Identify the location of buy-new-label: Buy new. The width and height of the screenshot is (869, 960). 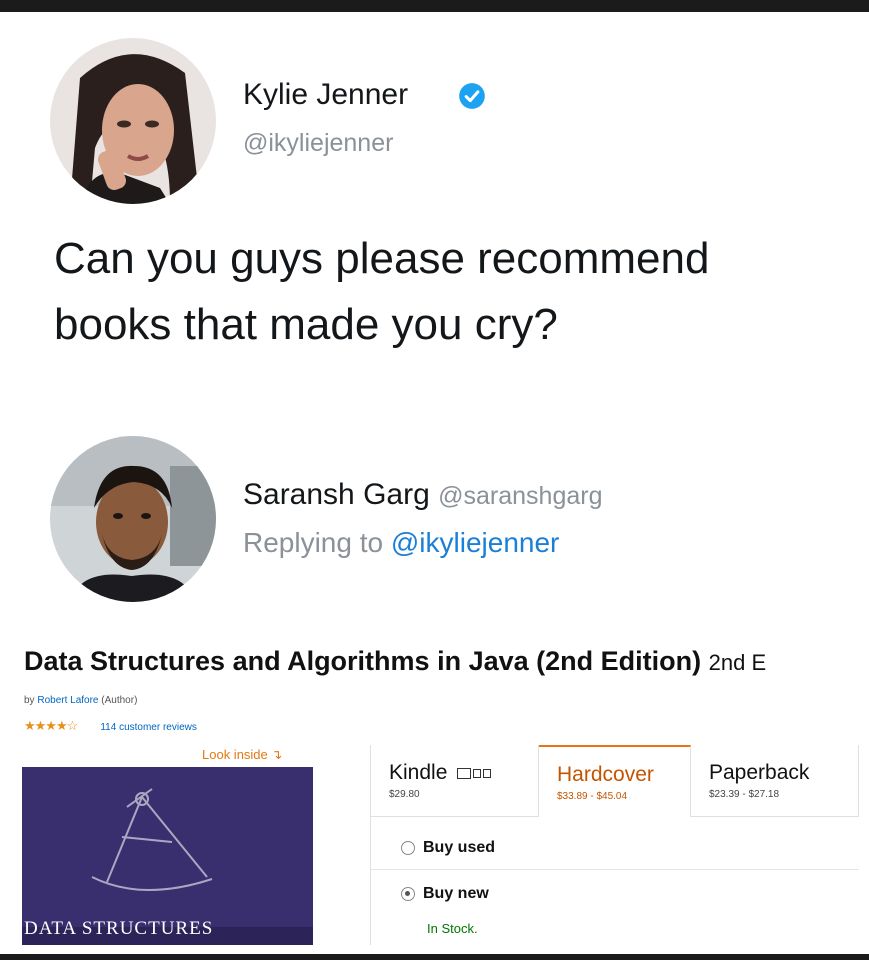
(456, 893).